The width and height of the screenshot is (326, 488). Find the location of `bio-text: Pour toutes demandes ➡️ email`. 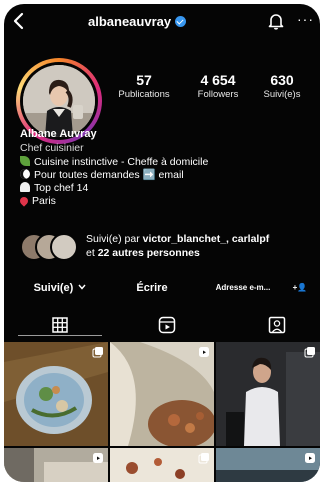

bio-text: Pour toutes demandes ➡️ email is located at coordinates (109, 175).